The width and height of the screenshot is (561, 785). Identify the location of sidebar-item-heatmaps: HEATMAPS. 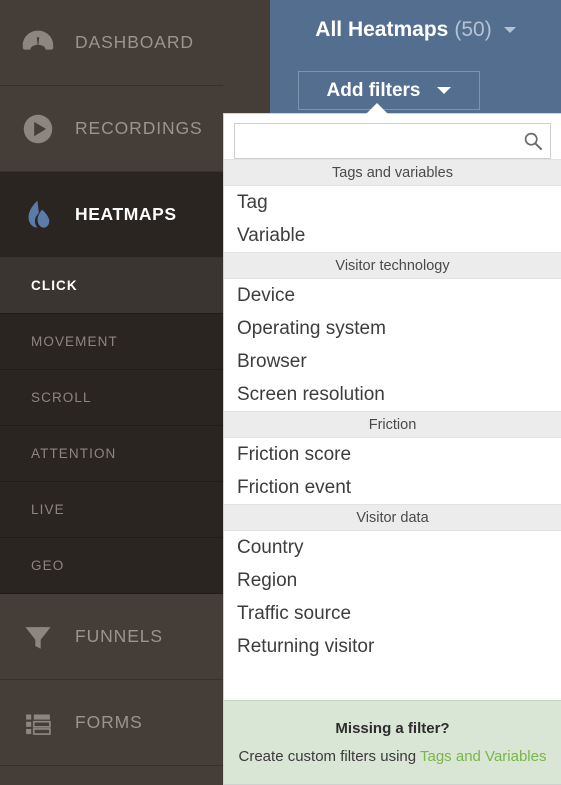
(111, 215).